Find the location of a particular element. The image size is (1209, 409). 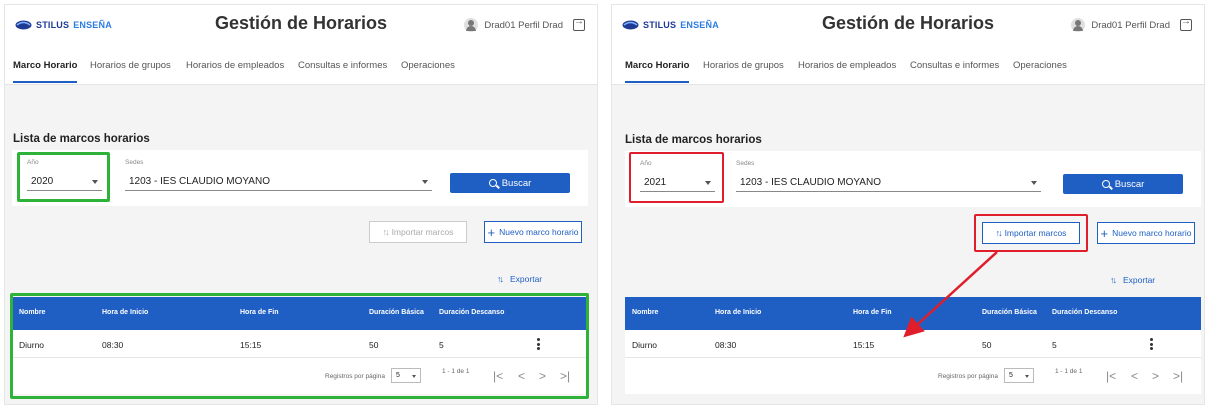

page-range: 1 - 1 de 1 is located at coordinates (1069, 371).